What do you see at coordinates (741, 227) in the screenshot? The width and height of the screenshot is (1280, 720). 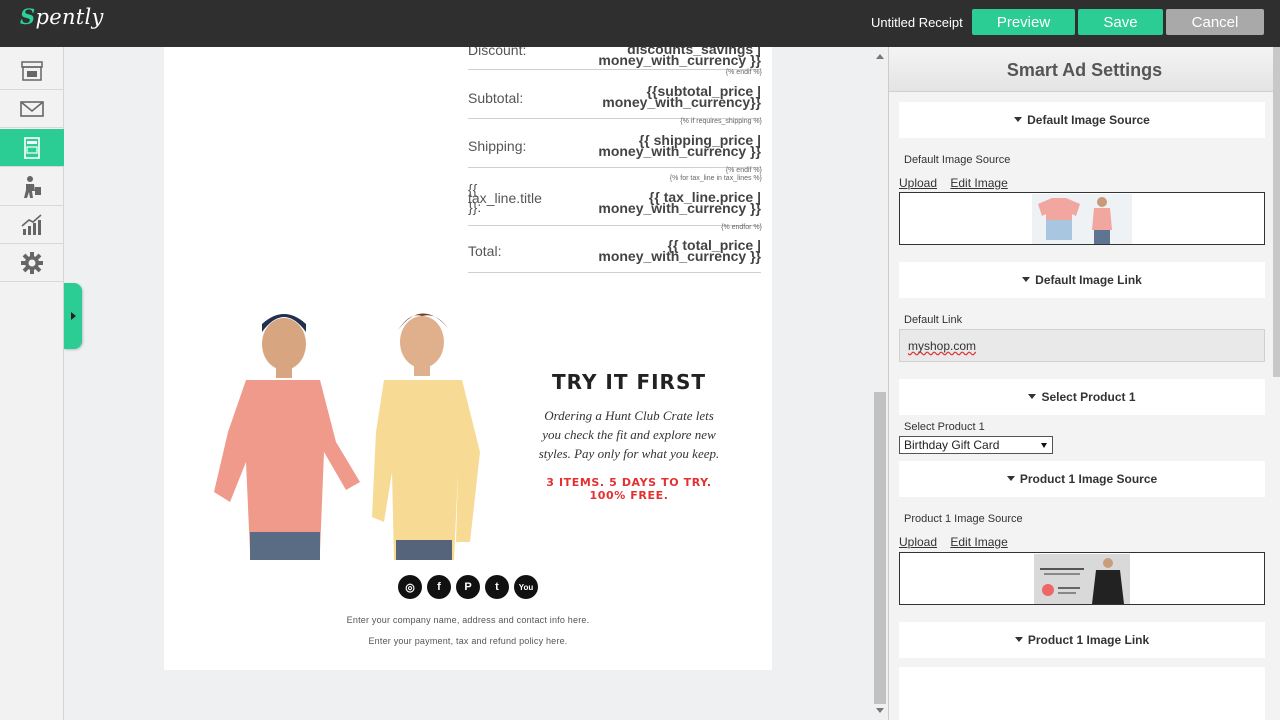 I see `liquid-endfor: {% endfor %}` at bounding box center [741, 227].